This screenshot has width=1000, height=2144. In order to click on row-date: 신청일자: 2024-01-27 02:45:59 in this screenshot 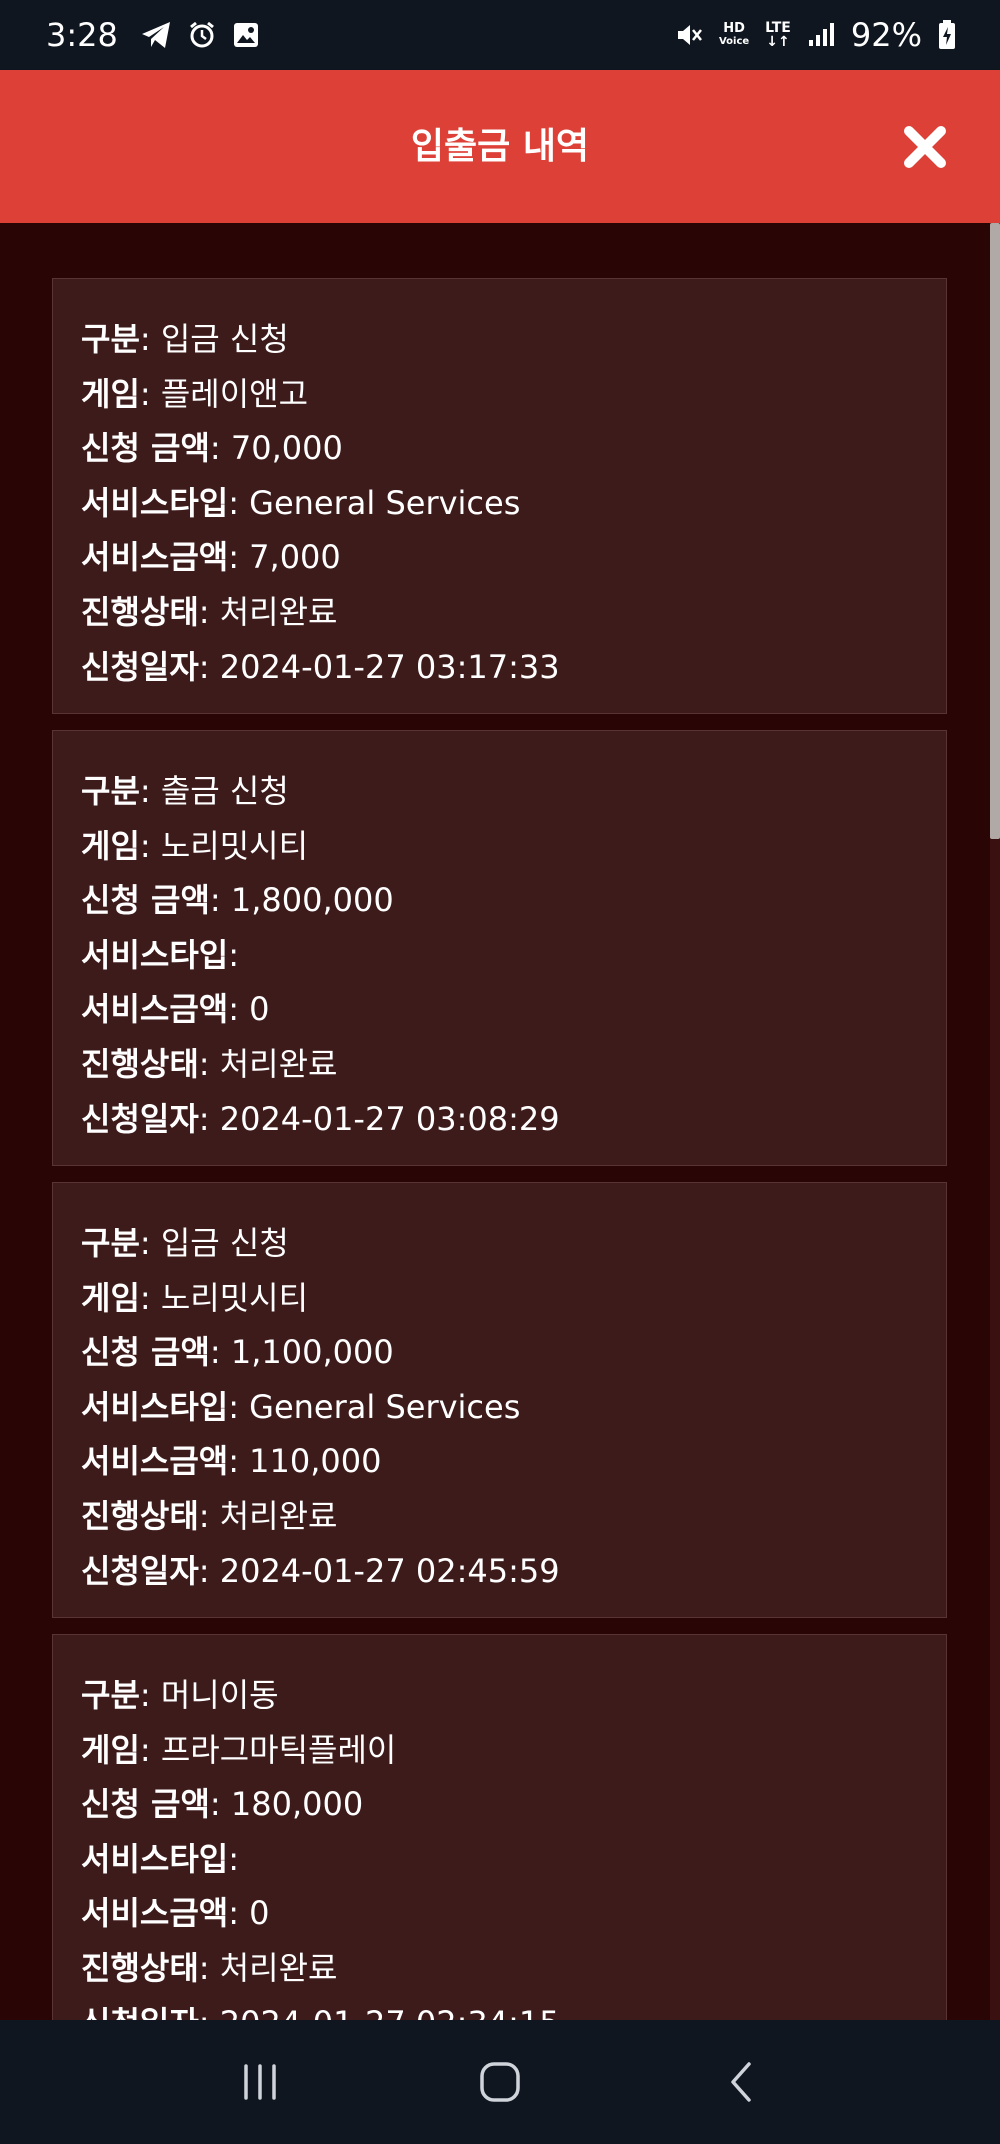, I will do `click(320, 1570)`.